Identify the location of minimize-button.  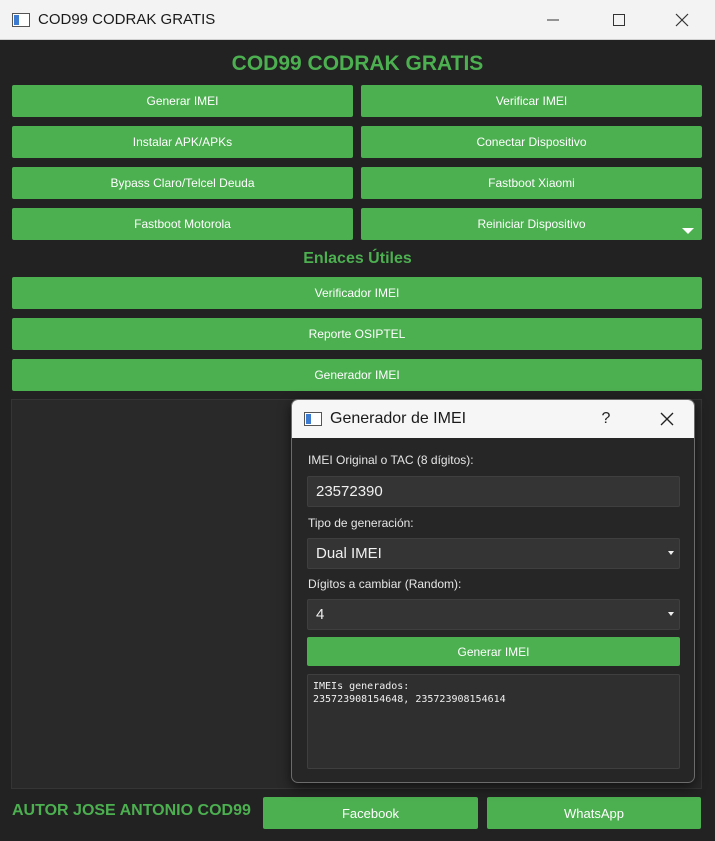
(553, 20).